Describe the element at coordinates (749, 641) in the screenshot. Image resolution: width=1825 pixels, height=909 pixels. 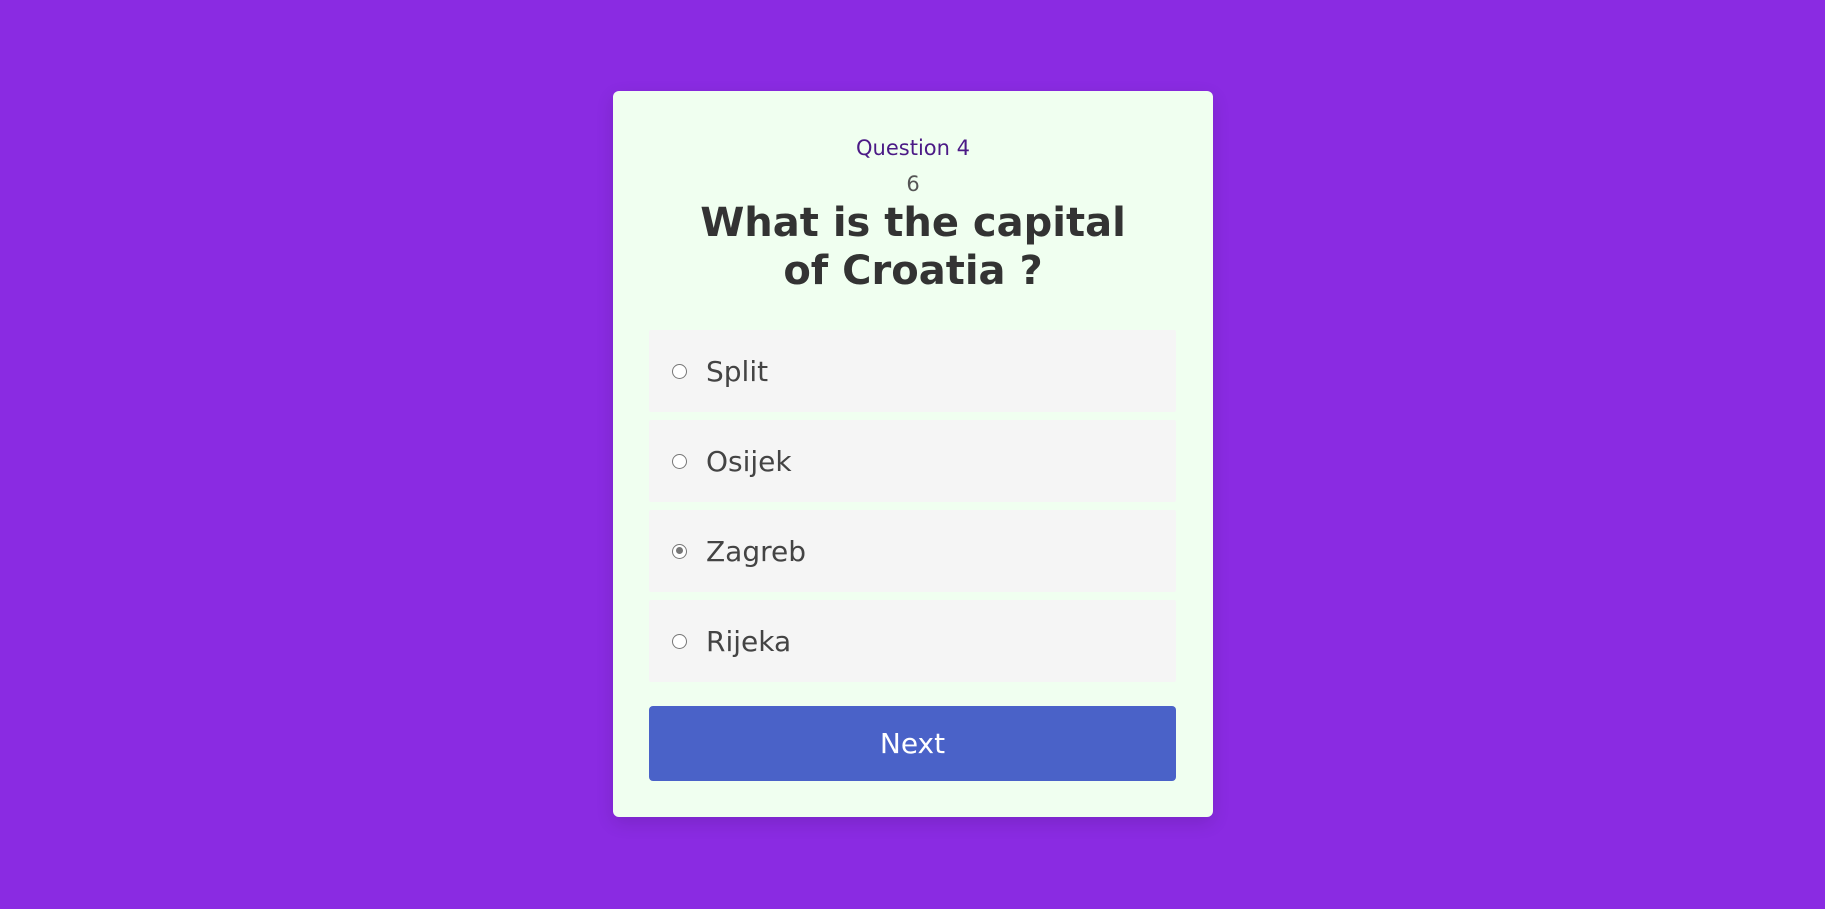
I see `answer-label: Rijeka` at that location.